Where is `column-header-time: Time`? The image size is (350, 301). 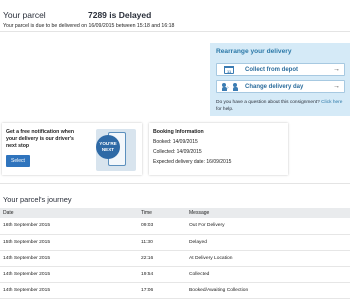 column-header-time: Time is located at coordinates (162, 213).